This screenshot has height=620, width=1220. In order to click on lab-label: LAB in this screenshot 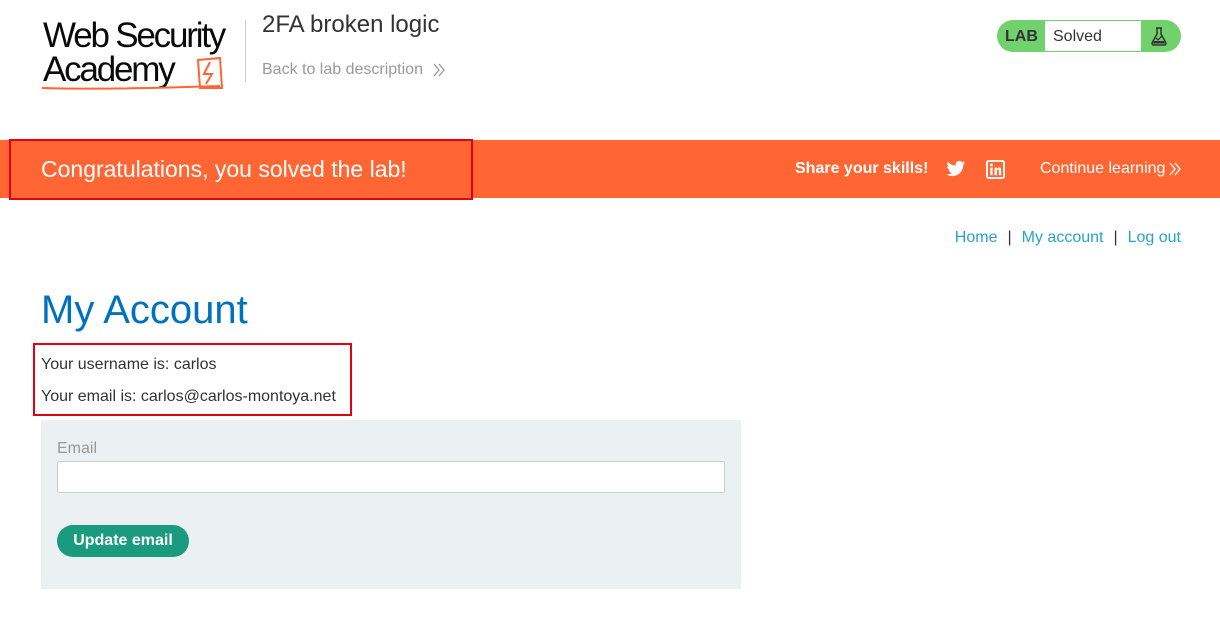, I will do `click(1021, 36)`.